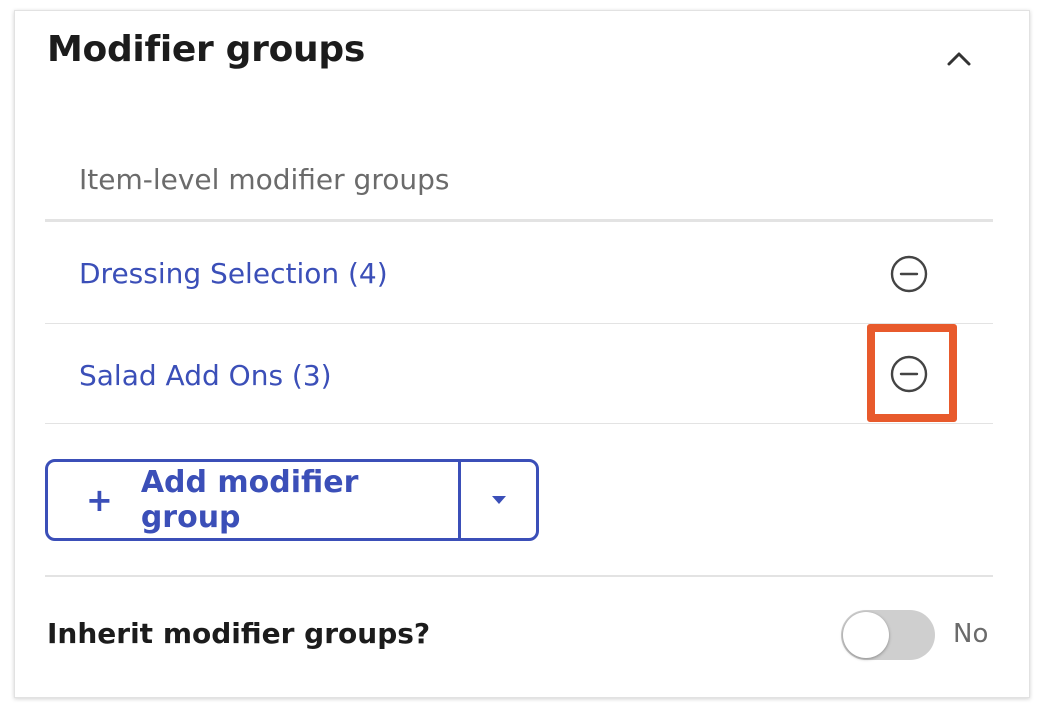 The image size is (1042, 710). I want to click on add-modifier-group-dropdown-button, so click(498, 500).